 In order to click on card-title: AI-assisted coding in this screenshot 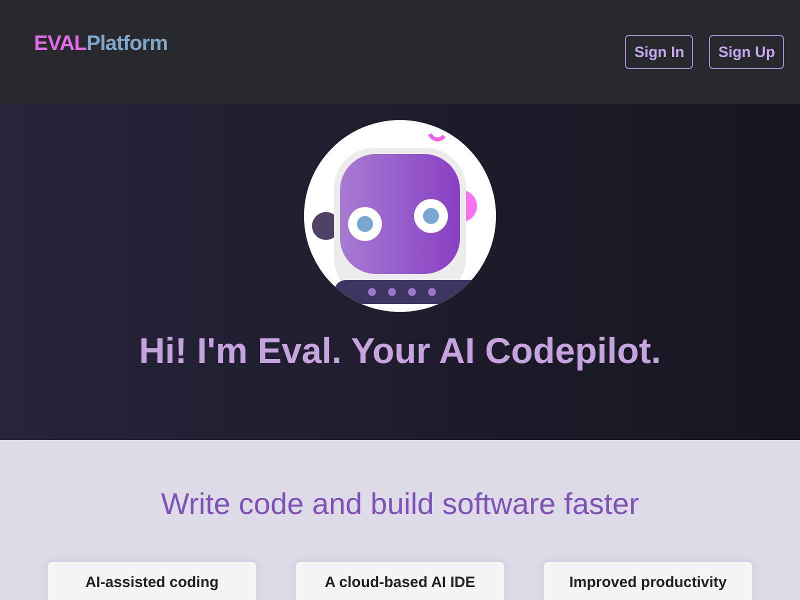, I will do `click(152, 583)`.